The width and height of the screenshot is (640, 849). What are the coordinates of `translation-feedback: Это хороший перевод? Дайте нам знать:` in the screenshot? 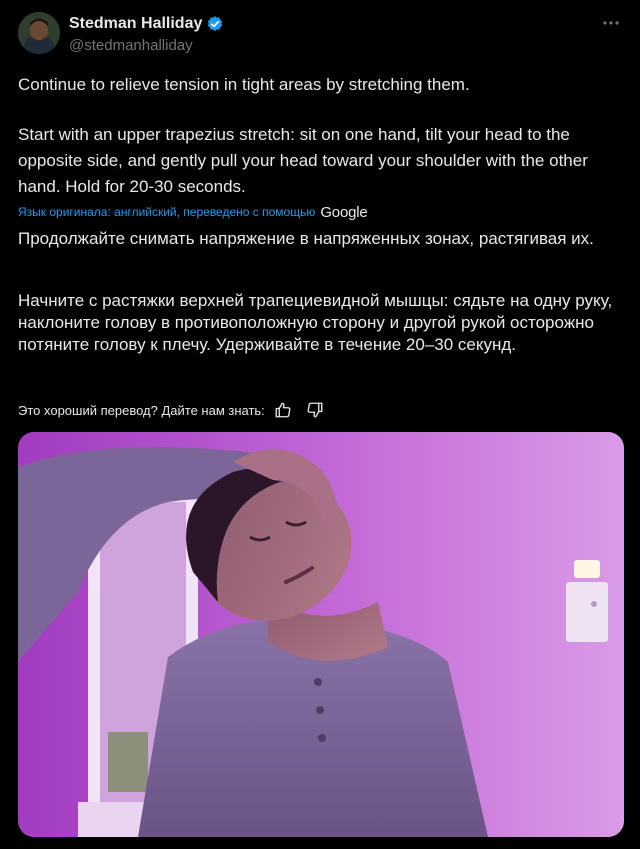 It's located at (171, 410).